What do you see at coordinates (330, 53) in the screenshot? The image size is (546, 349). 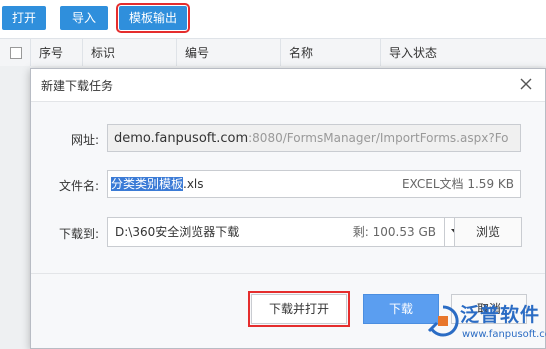 I see `column-header: 名称` at bounding box center [330, 53].